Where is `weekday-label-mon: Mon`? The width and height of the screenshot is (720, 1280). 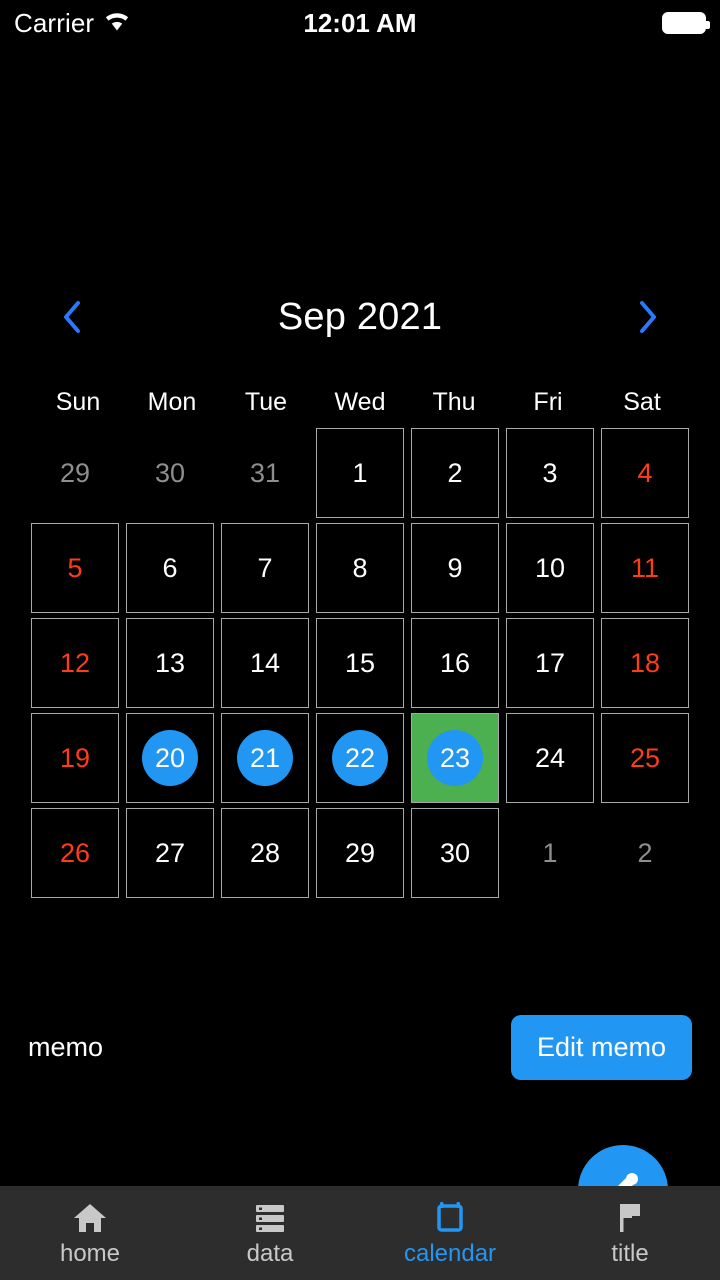 weekday-label-mon: Mon is located at coordinates (172, 402).